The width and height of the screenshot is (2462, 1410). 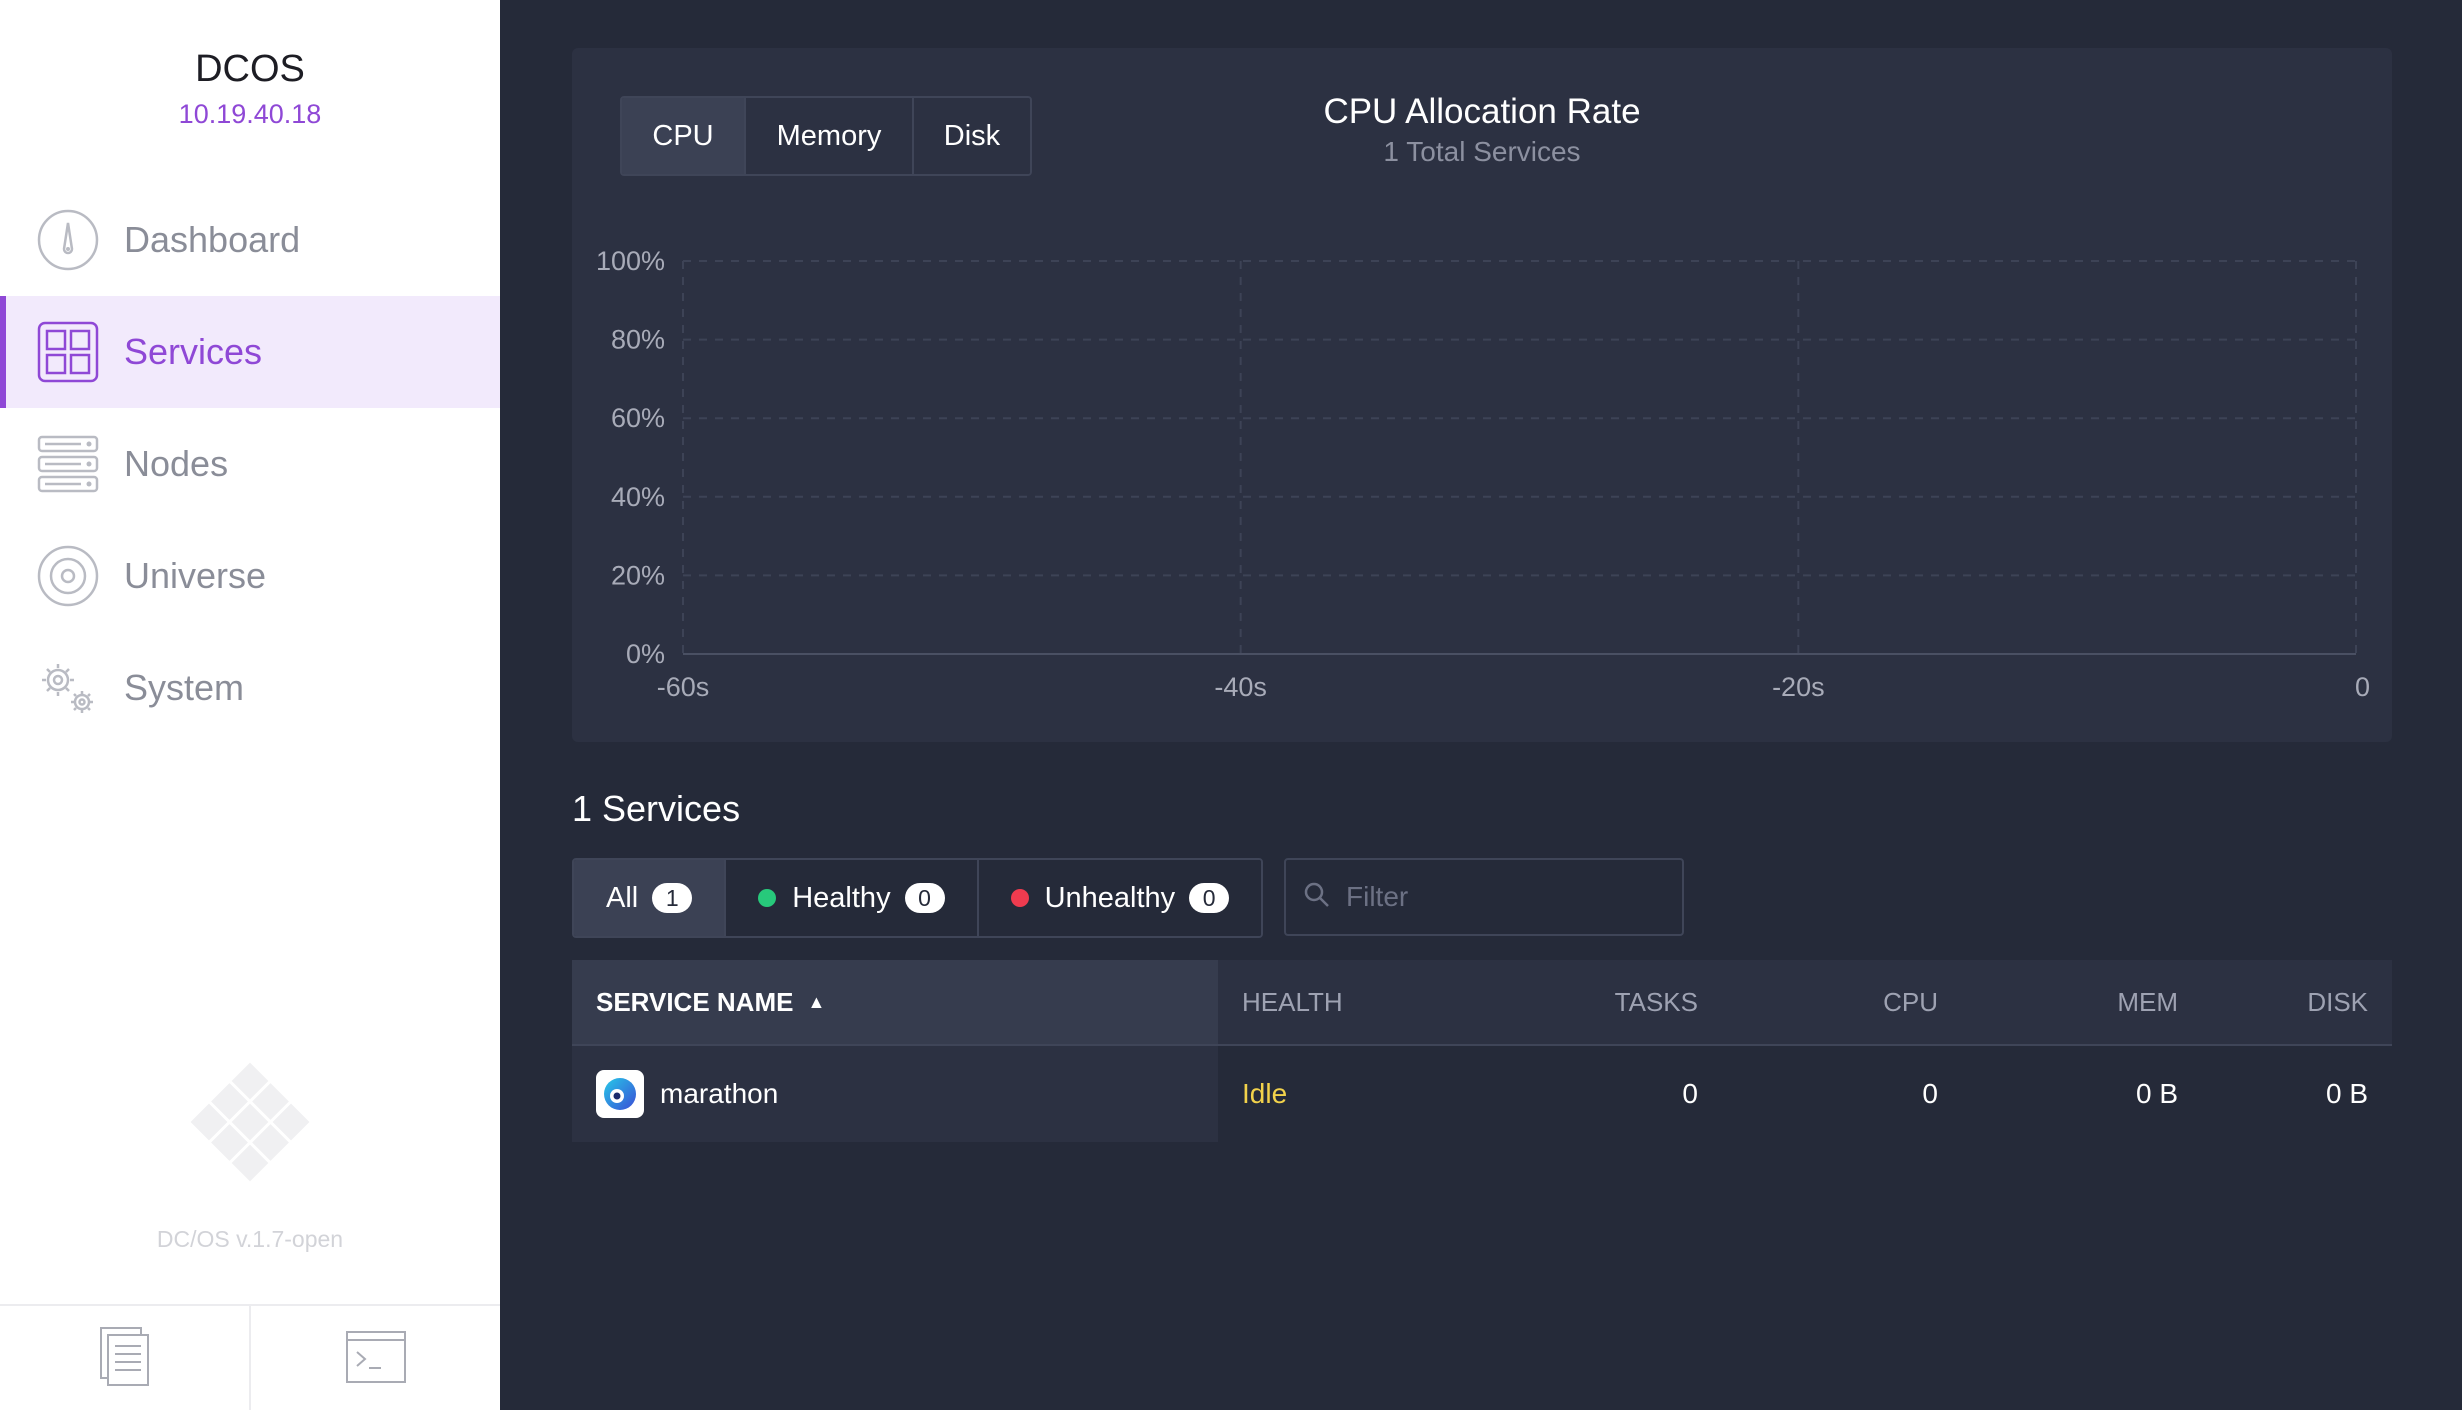 What do you see at coordinates (68, 688) in the screenshot?
I see `system-icon` at bounding box center [68, 688].